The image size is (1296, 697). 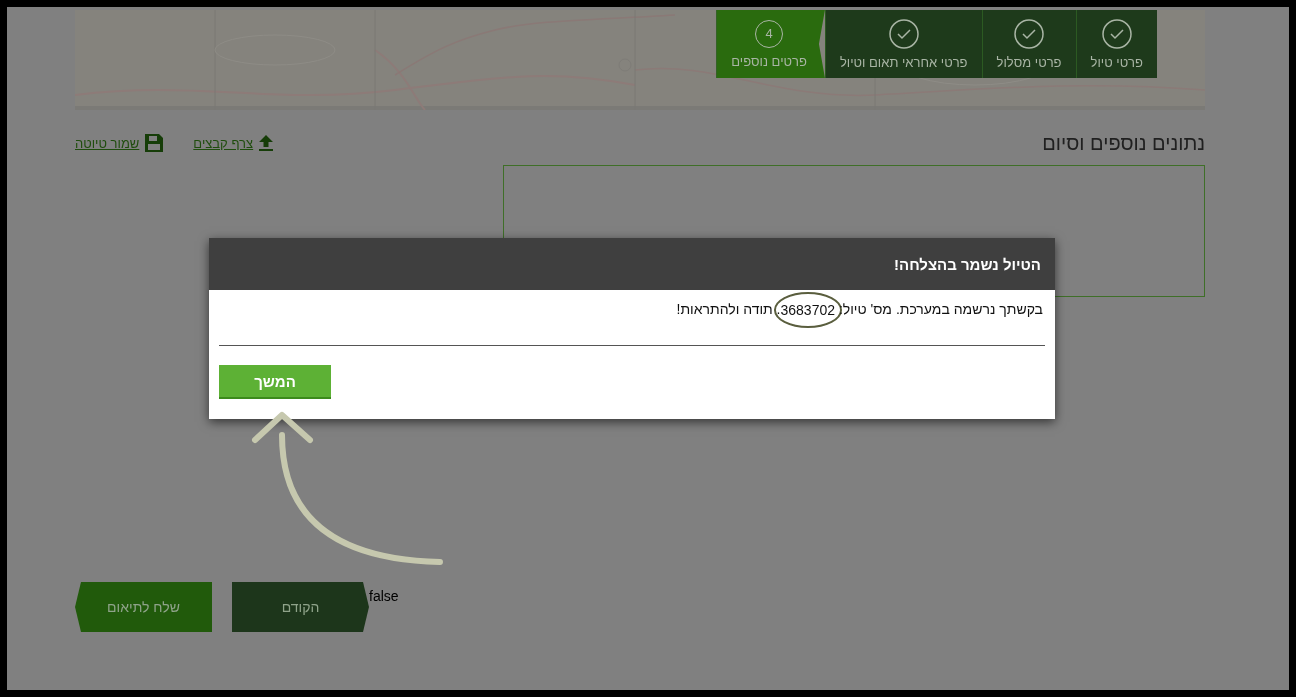 I want to click on debug-text: false, so click(x=384, y=596).